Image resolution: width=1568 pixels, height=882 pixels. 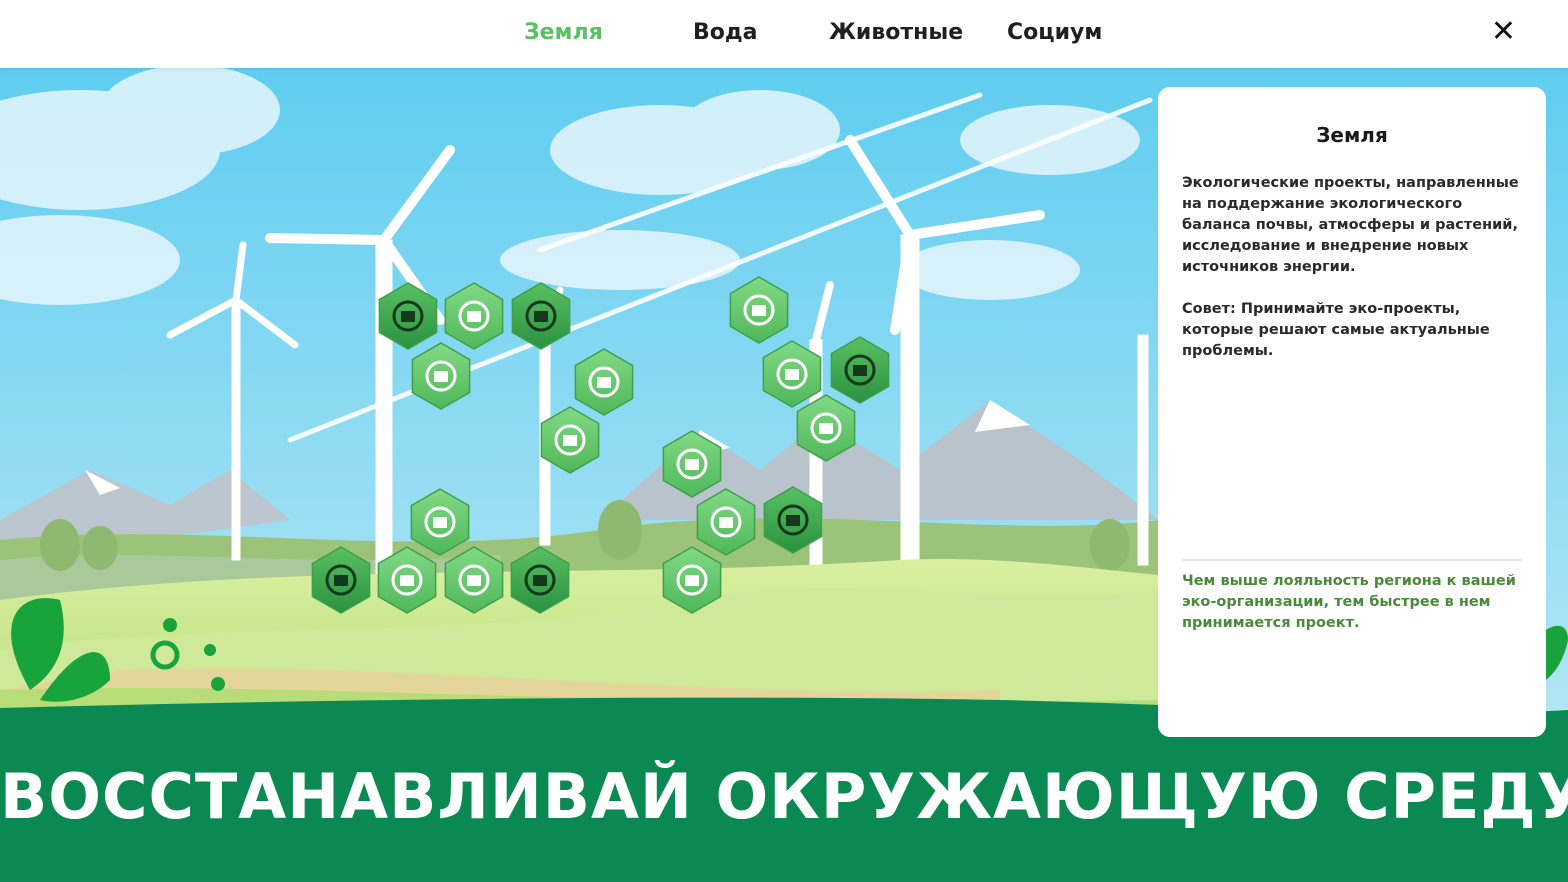 What do you see at coordinates (1352, 135) in the screenshot?
I see `panel-title: Земля` at bounding box center [1352, 135].